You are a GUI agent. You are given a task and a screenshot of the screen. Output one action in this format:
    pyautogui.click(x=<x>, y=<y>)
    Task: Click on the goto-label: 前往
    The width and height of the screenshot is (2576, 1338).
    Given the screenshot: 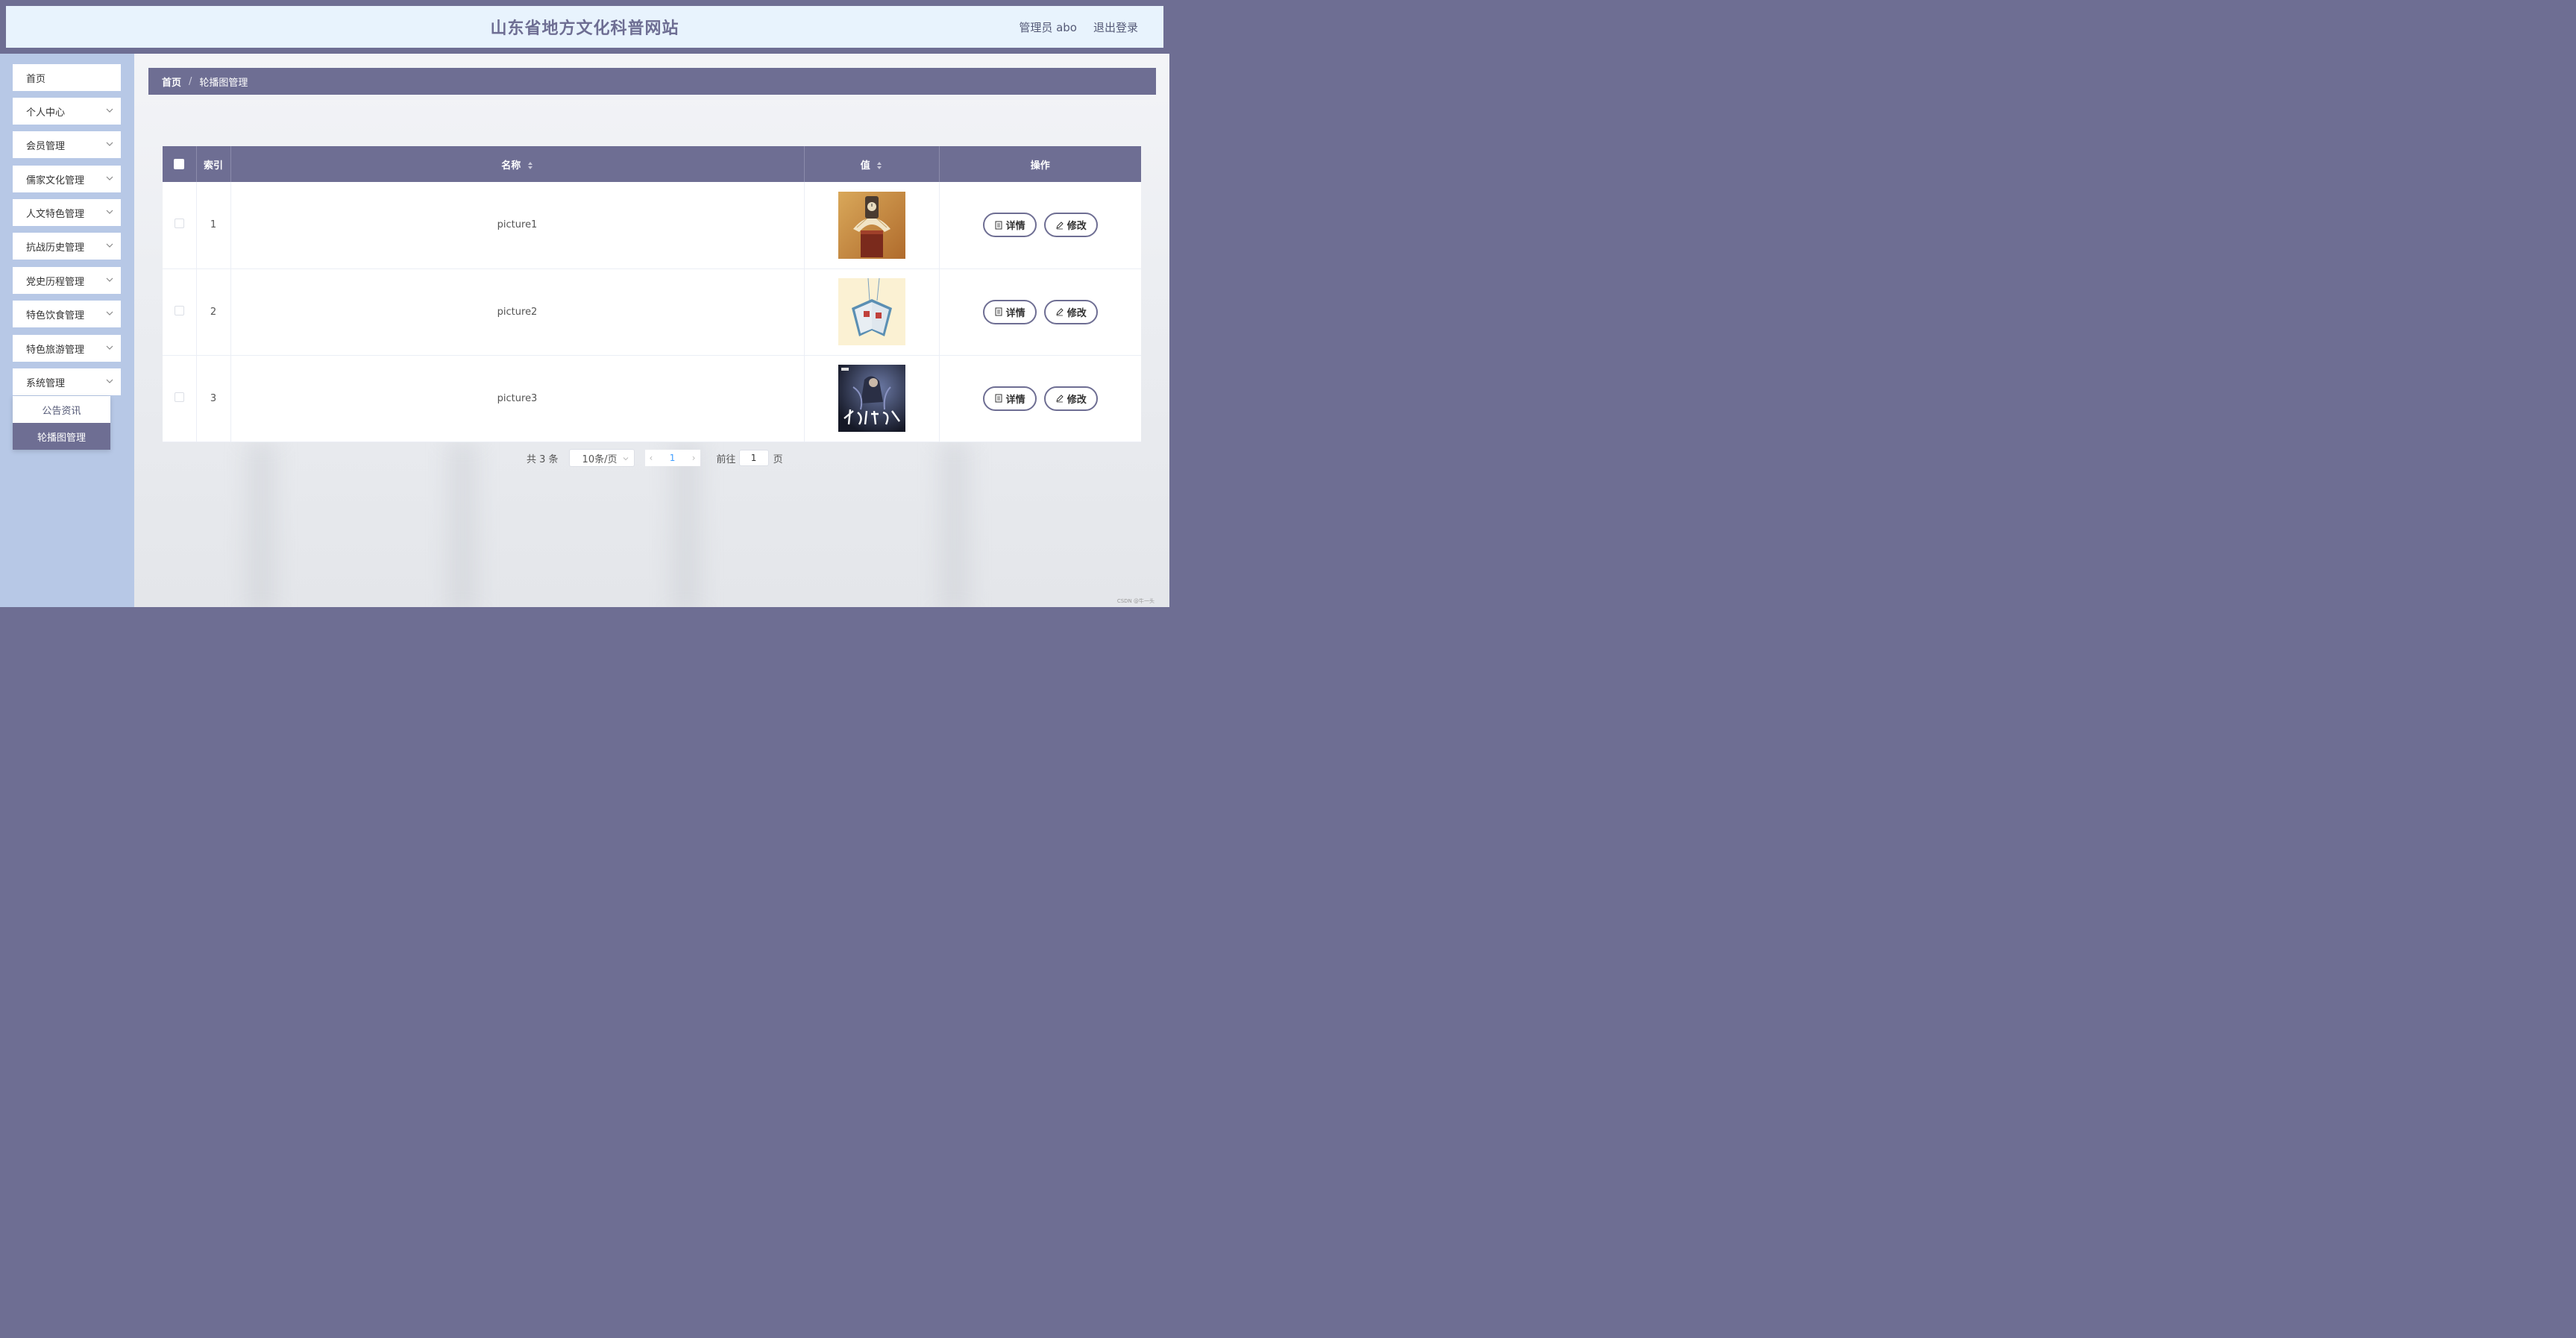 What is the action you would take?
    pyautogui.click(x=726, y=459)
    